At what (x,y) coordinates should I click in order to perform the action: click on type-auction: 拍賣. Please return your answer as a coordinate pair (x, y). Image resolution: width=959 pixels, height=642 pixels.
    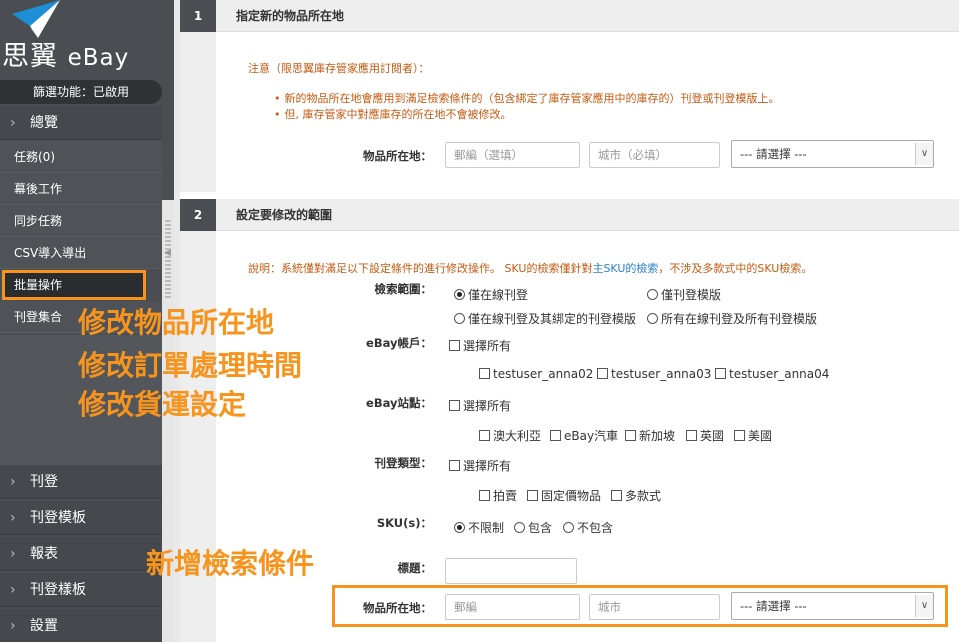
    Looking at the image, I should click on (498, 495).